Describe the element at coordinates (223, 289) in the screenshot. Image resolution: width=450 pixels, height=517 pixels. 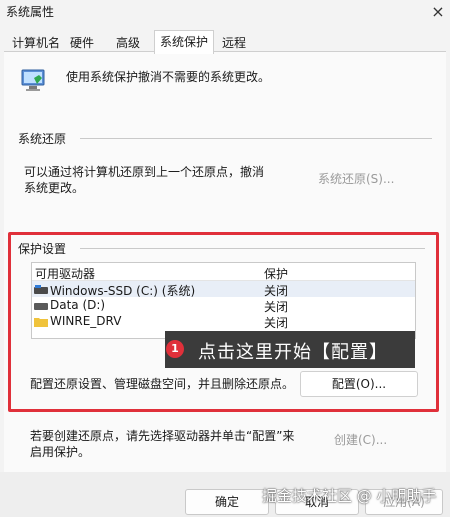
I see `drive-row-c: Windows-SSD (C:) (系统) 关闭` at that location.